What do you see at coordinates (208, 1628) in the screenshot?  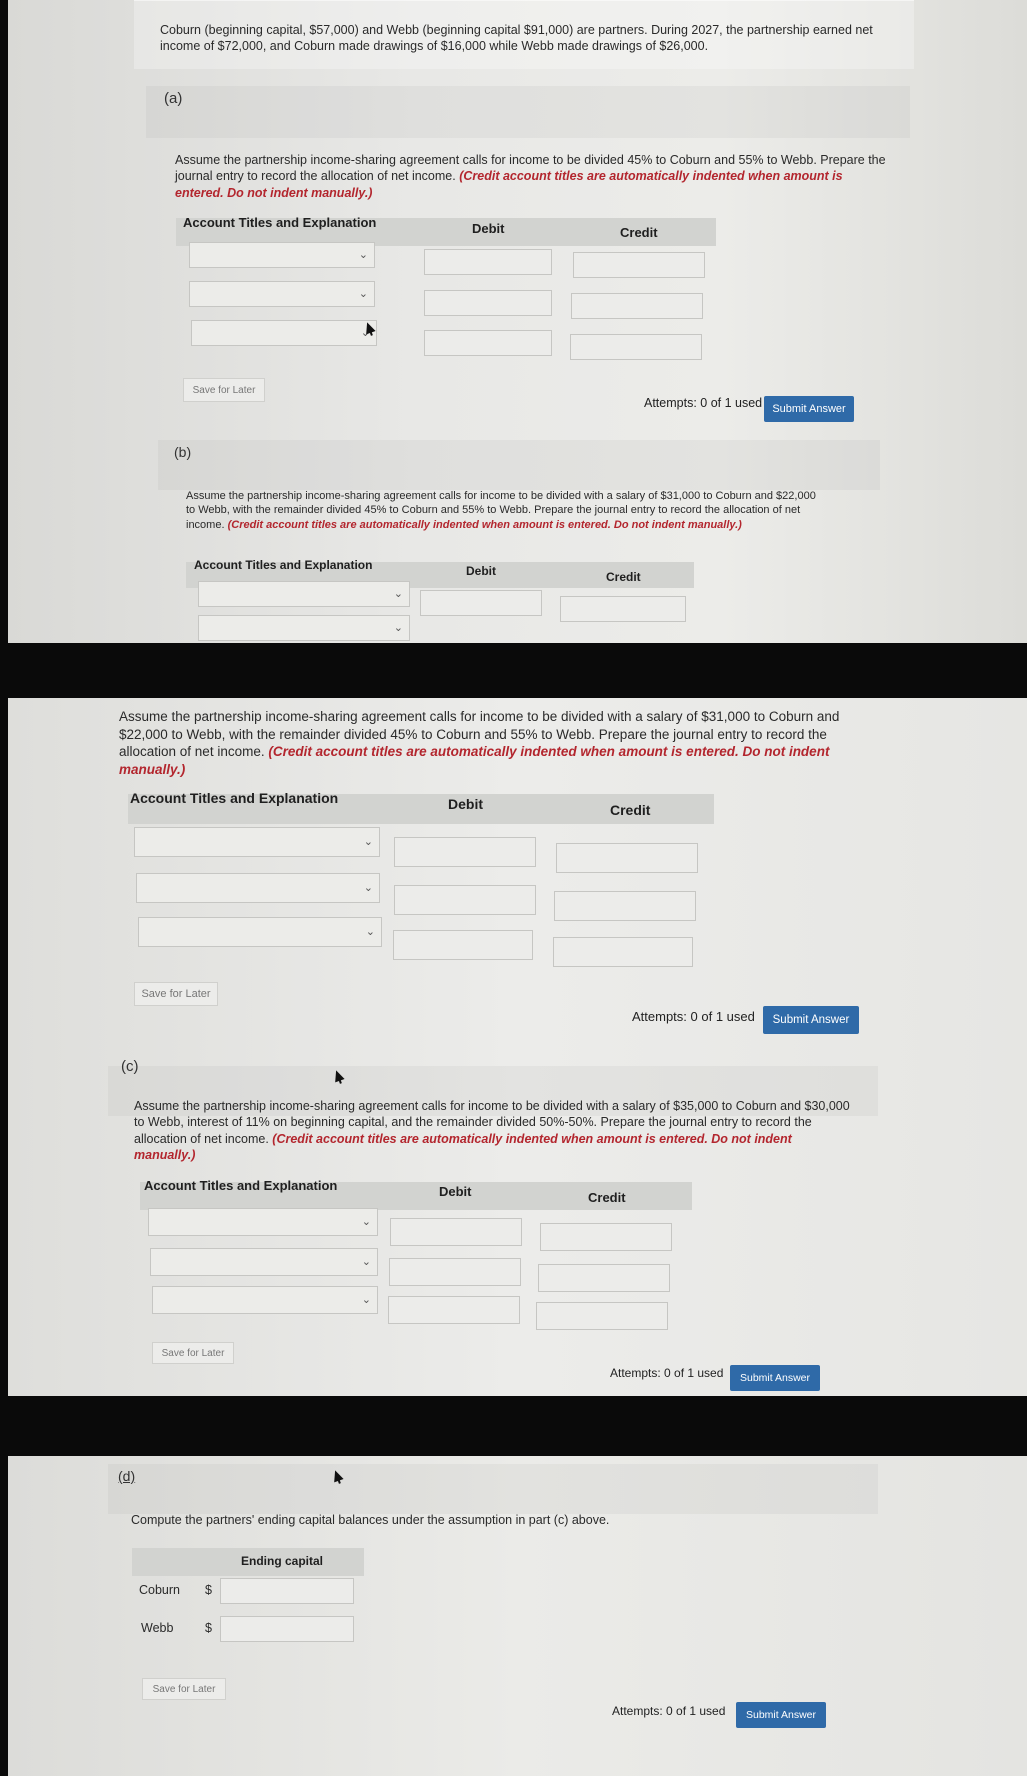 I see `webb-currency: $` at bounding box center [208, 1628].